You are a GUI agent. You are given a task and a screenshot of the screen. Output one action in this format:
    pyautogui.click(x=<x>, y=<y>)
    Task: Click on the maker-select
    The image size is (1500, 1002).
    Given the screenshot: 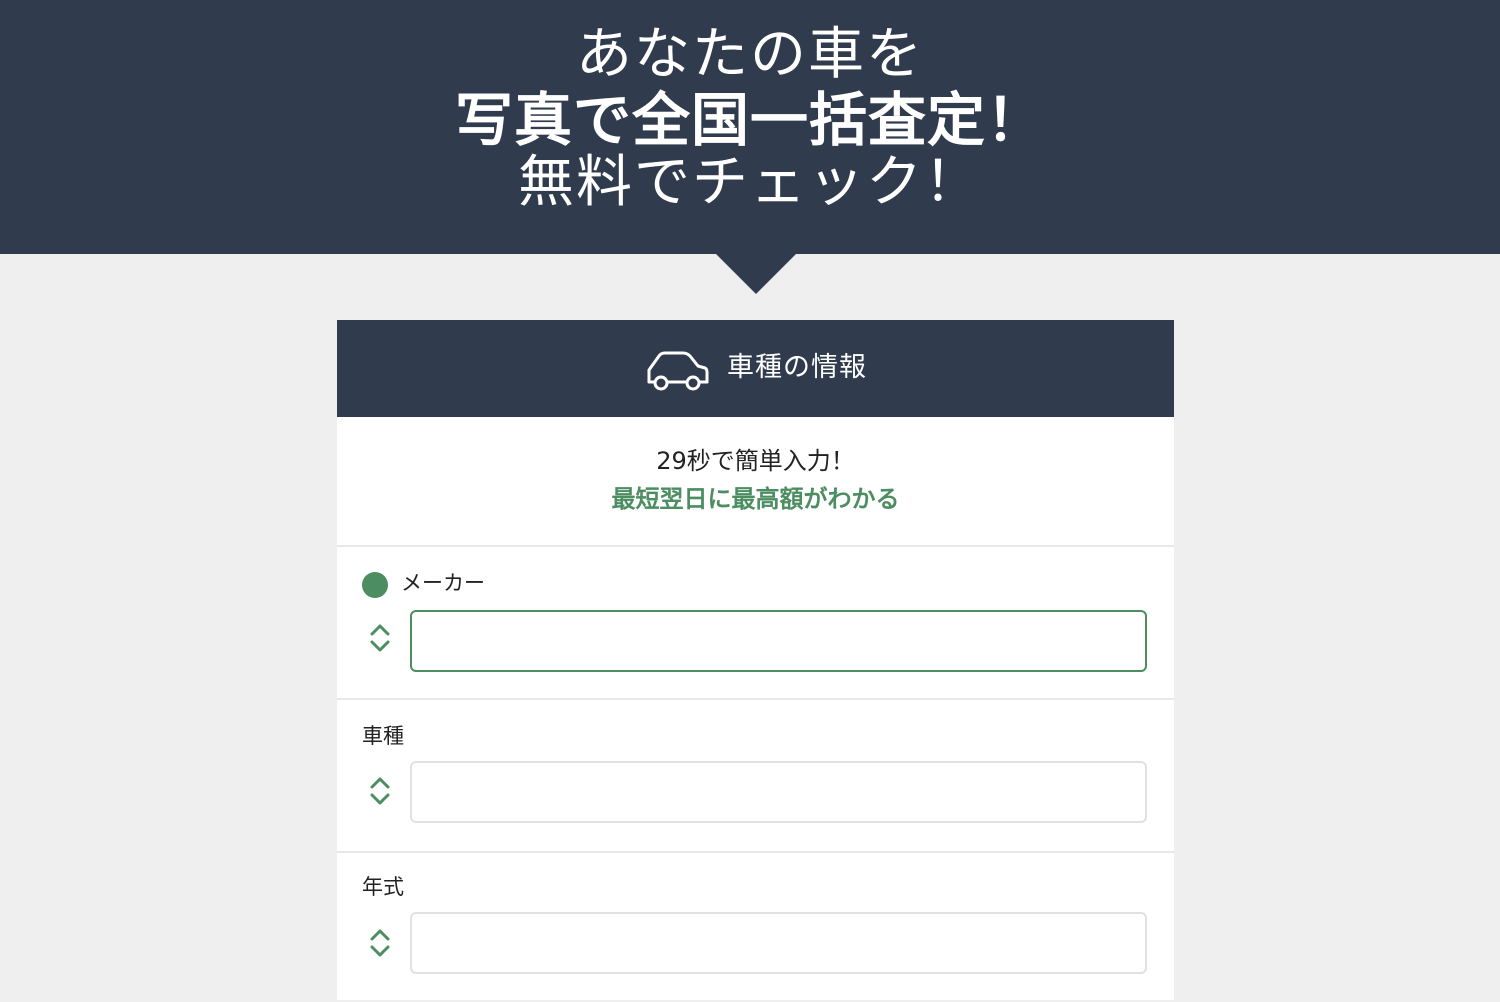 What is the action you would take?
    pyautogui.click(x=778, y=641)
    